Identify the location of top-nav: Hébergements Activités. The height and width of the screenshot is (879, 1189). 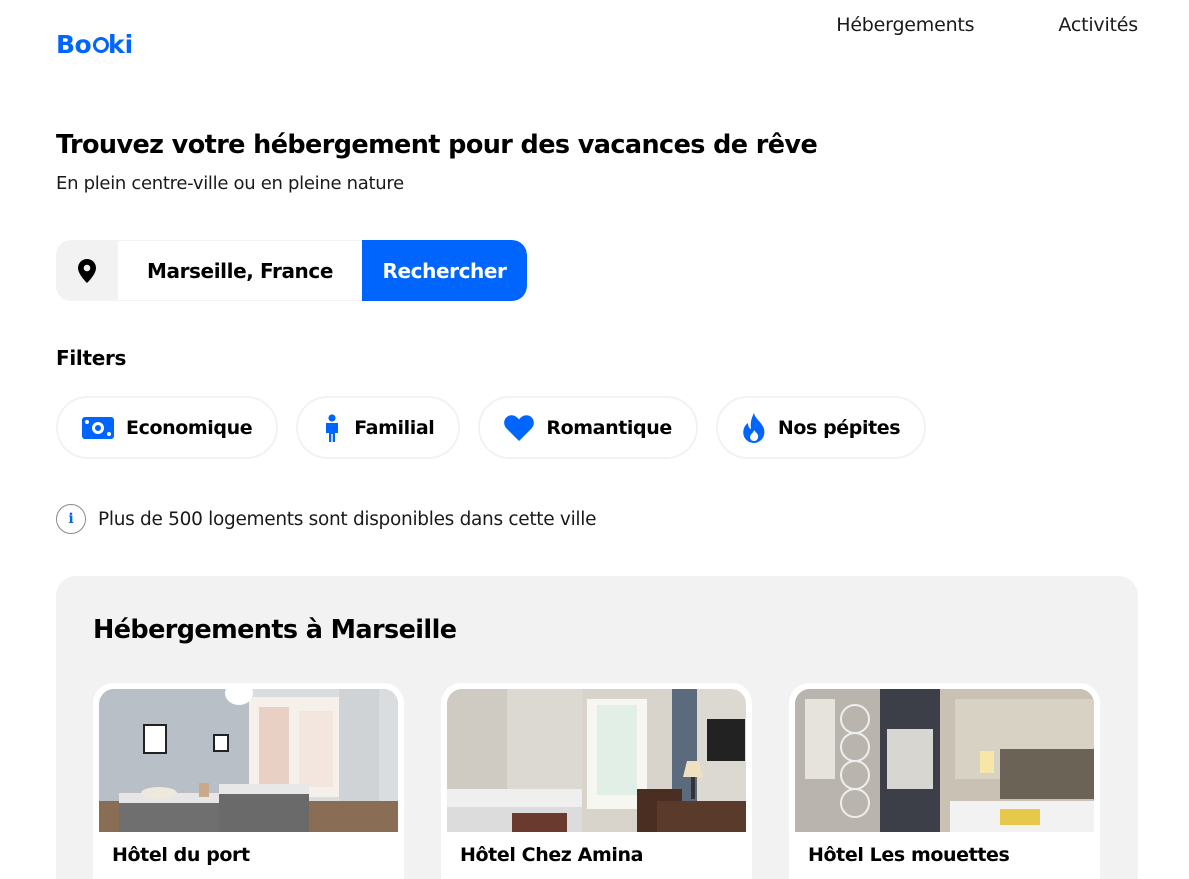
(987, 25).